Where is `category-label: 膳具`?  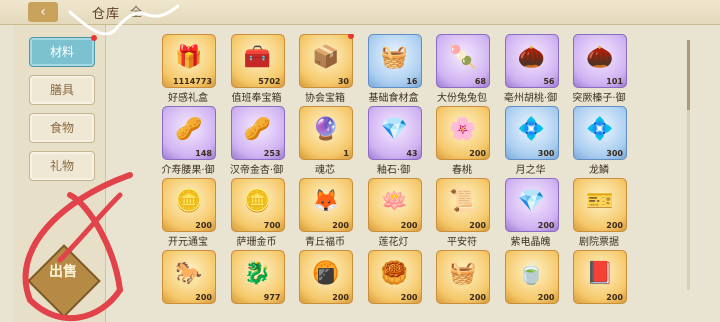
category-label: 膳具 is located at coordinates (61, 90).